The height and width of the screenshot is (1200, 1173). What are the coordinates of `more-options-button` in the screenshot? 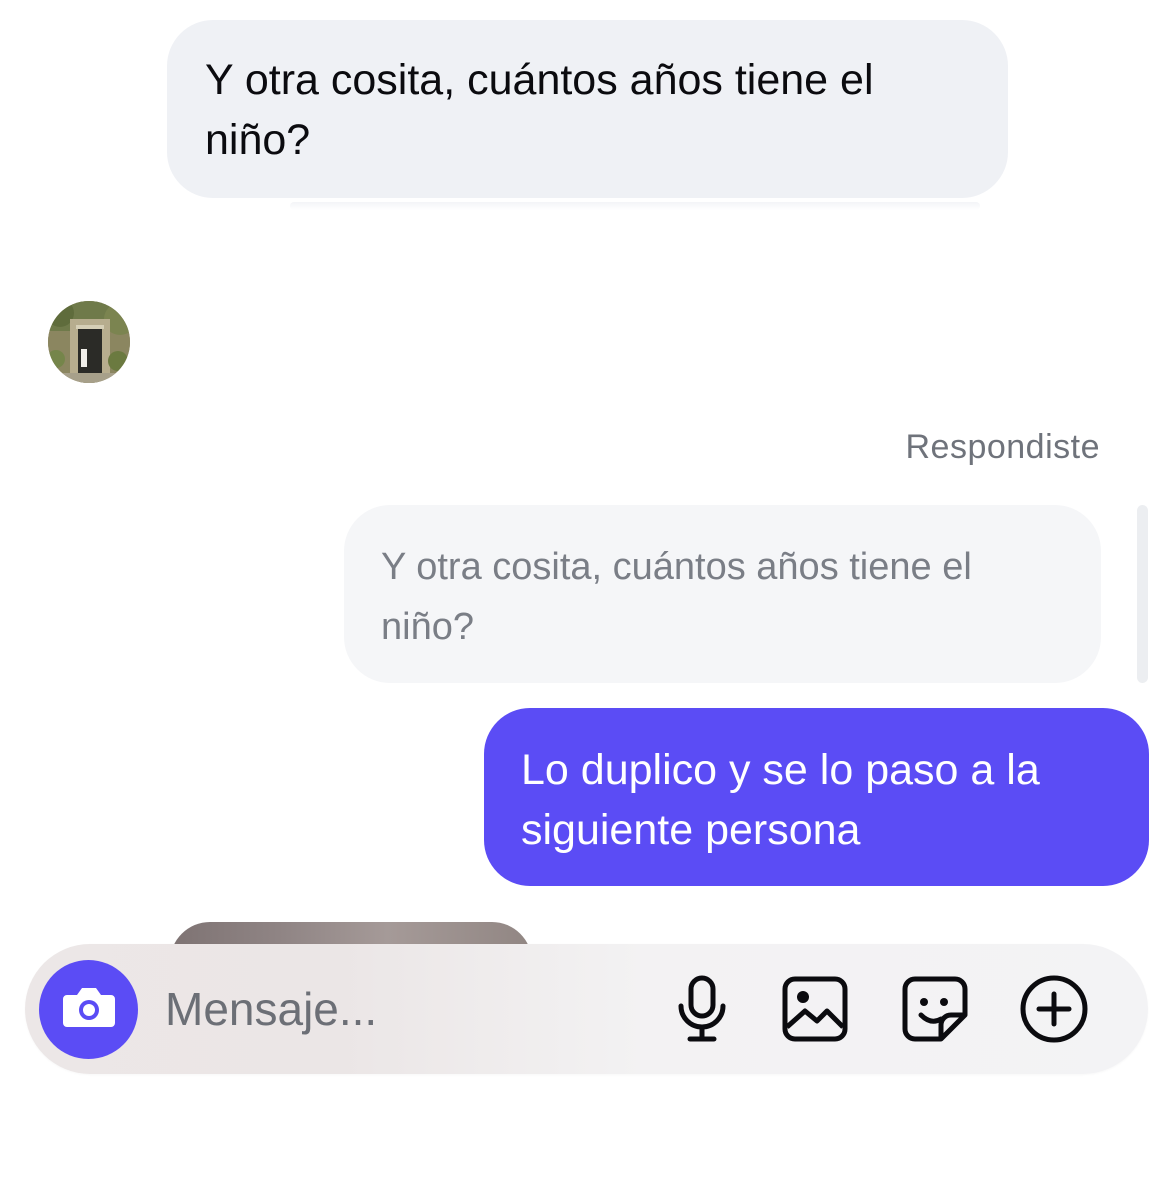 It's located at (1054, 1009).